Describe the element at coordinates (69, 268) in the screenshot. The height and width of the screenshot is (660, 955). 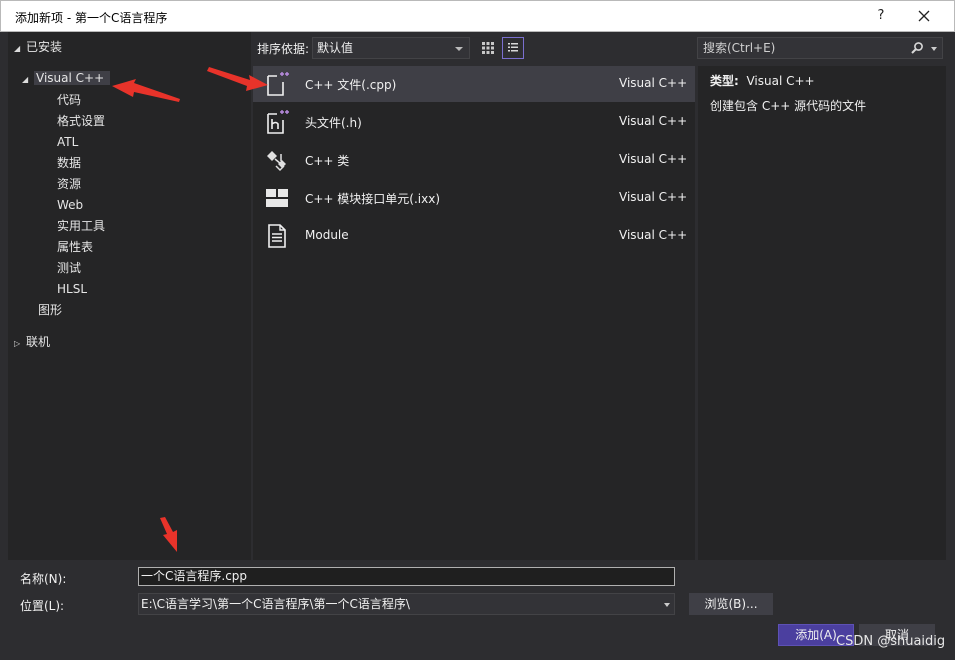
I see `tree-node-test: 测试` at that location.